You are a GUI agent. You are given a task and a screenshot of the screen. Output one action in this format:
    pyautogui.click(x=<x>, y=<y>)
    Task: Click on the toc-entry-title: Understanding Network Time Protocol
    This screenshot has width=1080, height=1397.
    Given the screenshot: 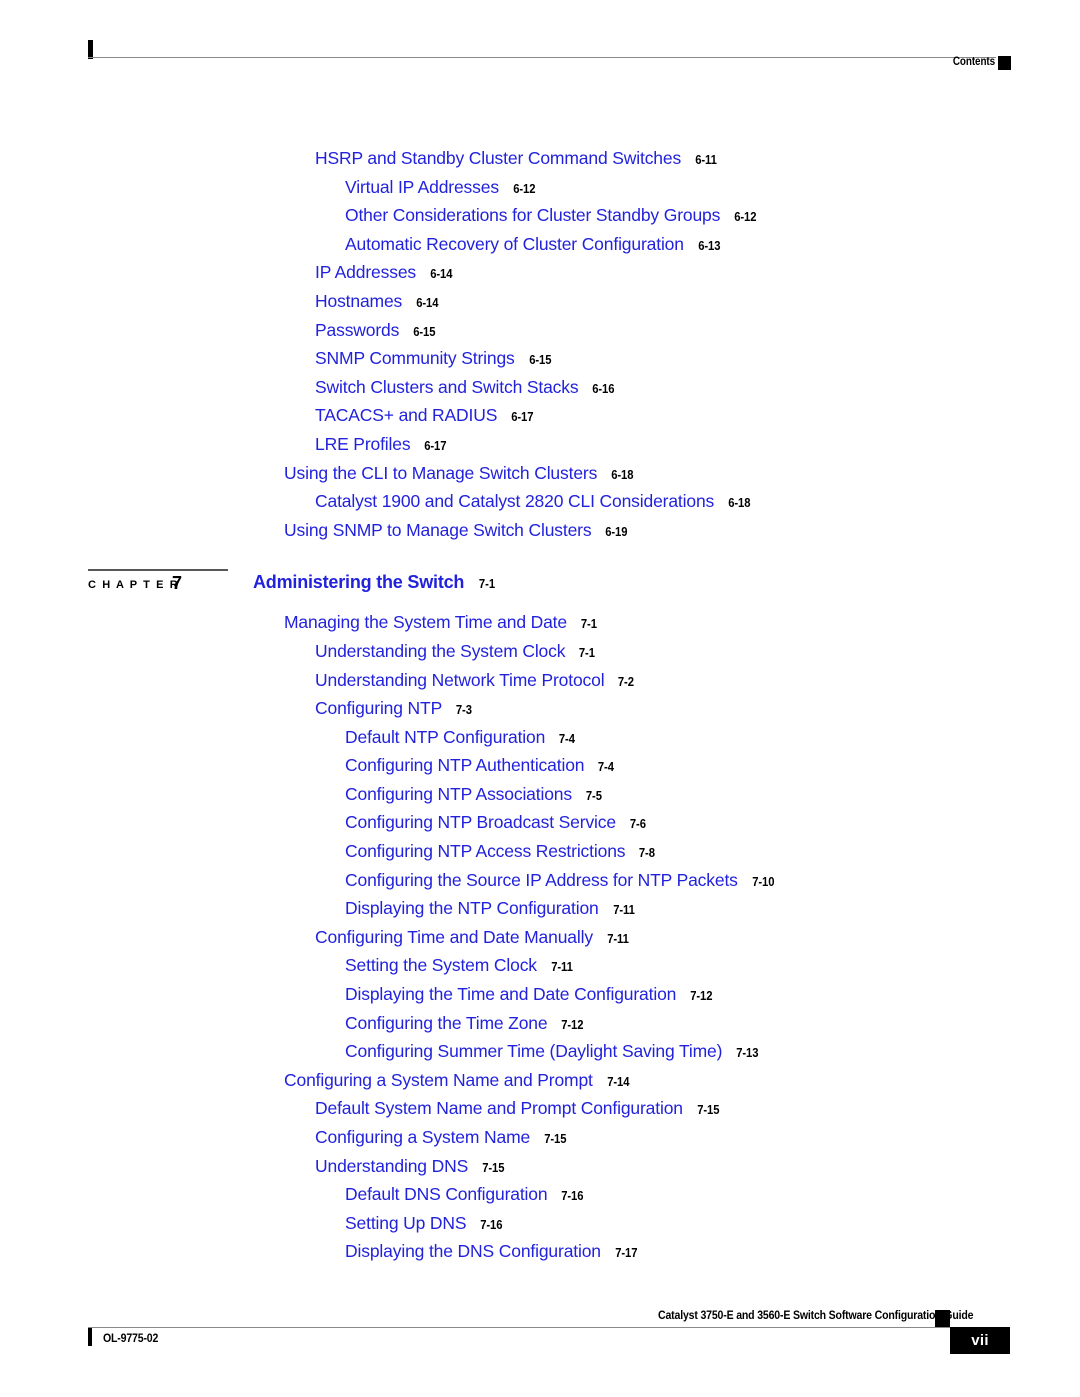 What is the action you would take?
    pyautogui.click(x=460, y=680)
    